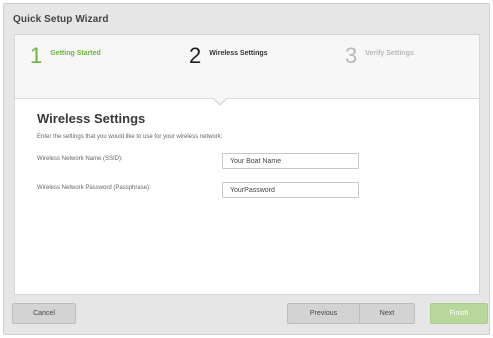 This screenshot has height=338, width=493. I want to click on ssid-label: Wireless Network Name (SSID):, so click(80, 159).